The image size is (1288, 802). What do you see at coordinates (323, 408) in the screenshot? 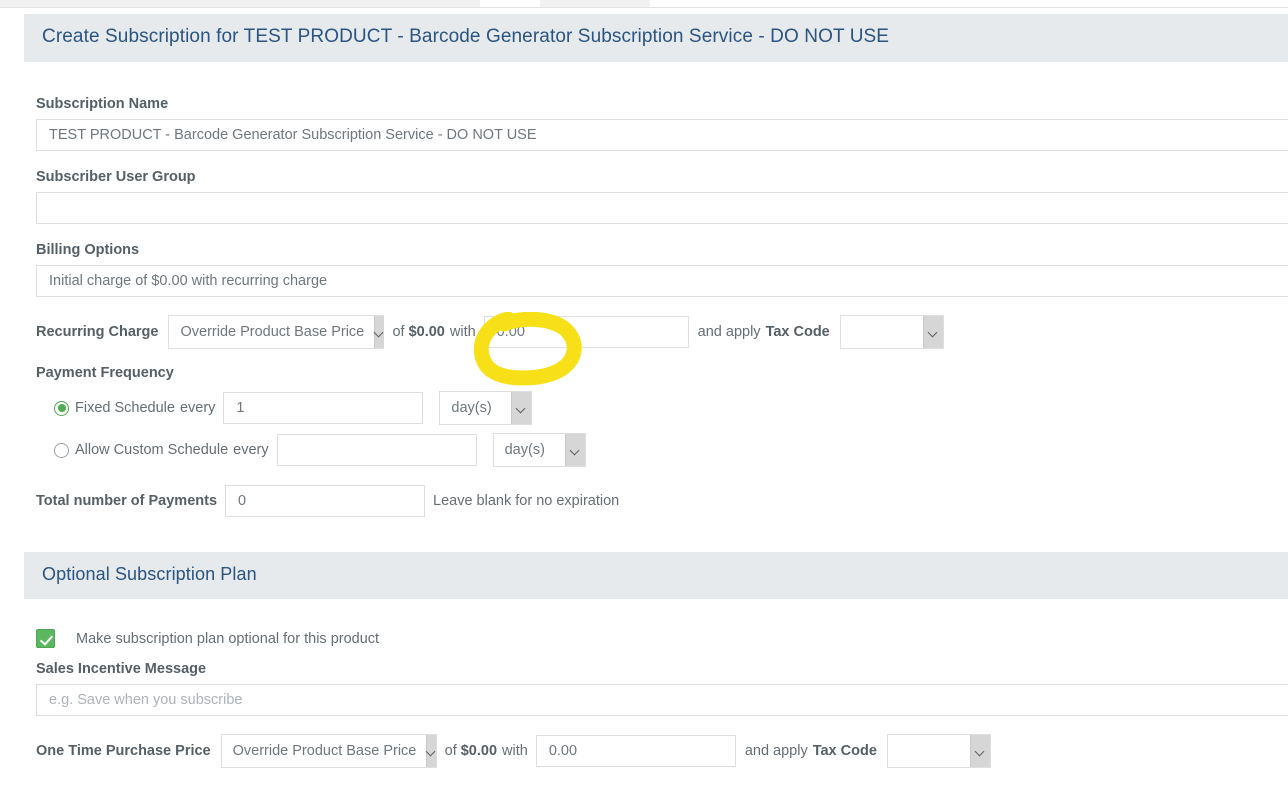
I see `fixed-schedule-interval-input: 1` at bounding box center [323, 408].